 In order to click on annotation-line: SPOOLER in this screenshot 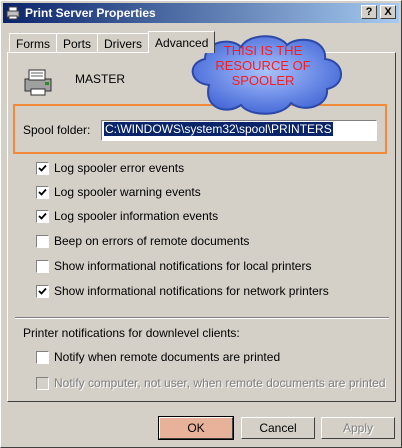, I will do `click(263, 80)`.